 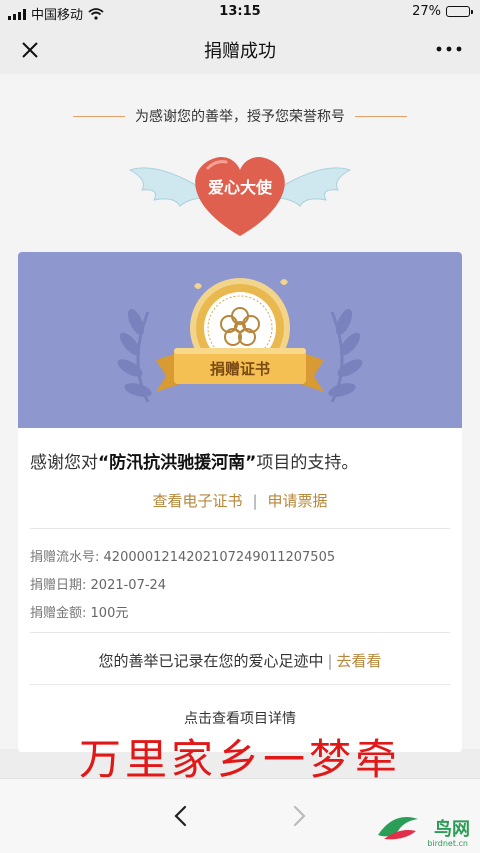 I want to click on amount-value: 100元, so click(x=109, y=613).